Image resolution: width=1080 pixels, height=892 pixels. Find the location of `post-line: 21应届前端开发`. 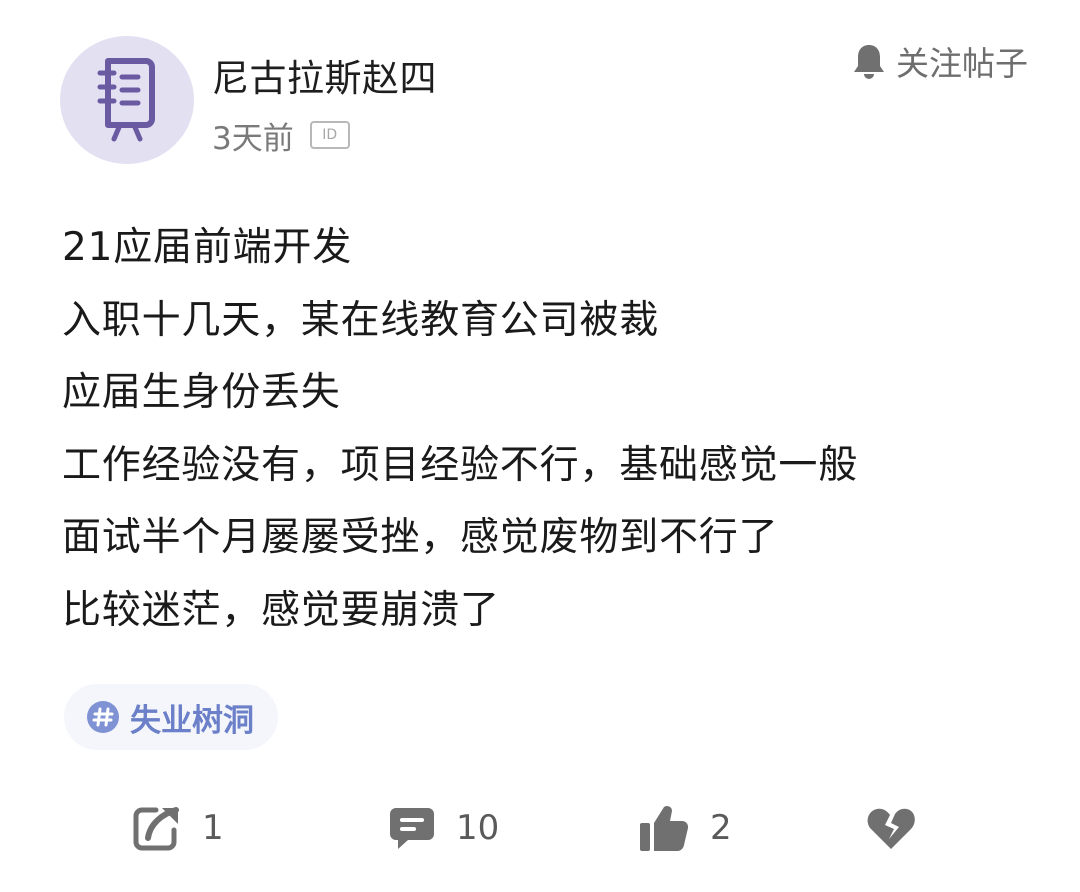

post-line: 21应届前端开发 is located at coordinates (207, 247).